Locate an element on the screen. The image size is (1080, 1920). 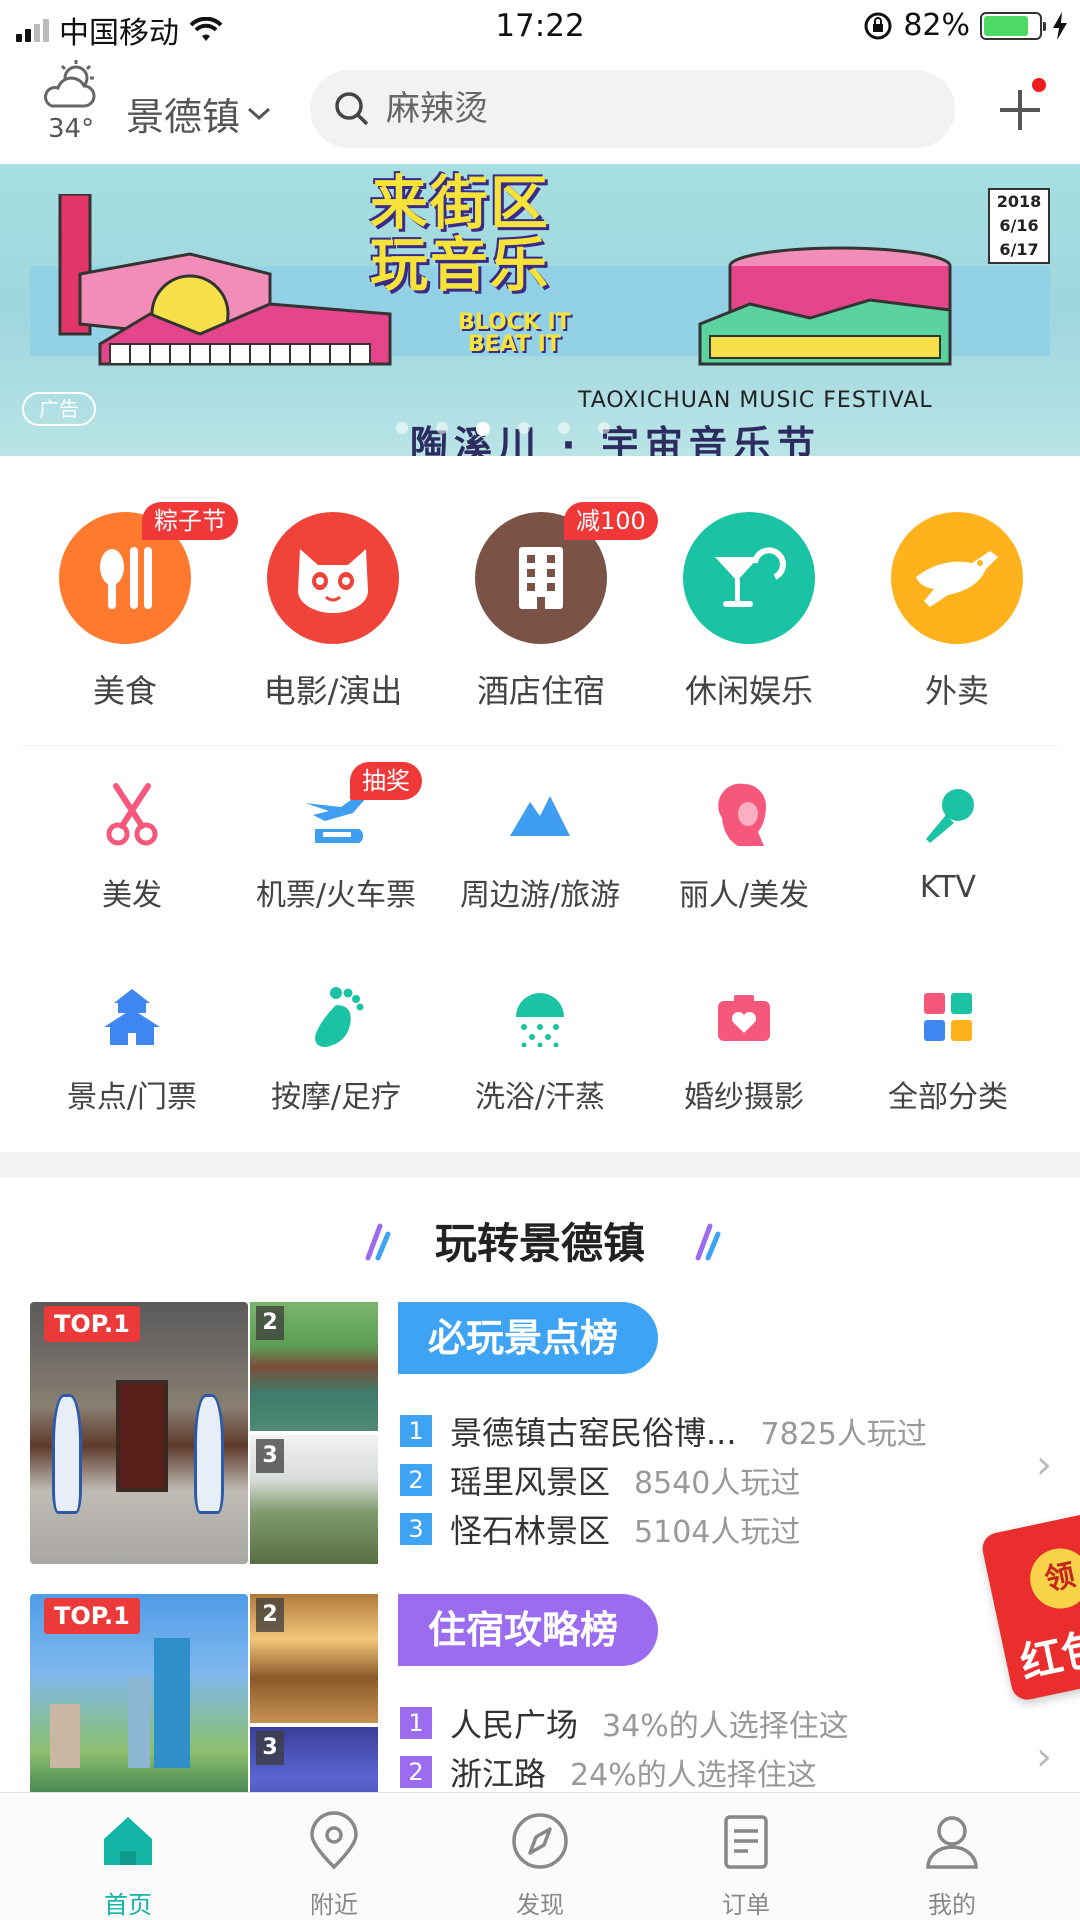
tab-label: 我的 is located at coordinates (952, 1905).